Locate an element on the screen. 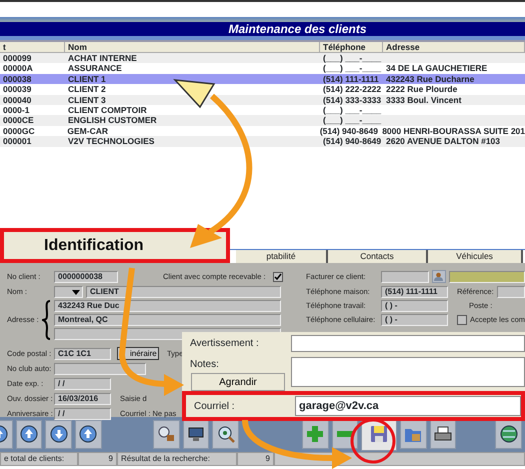 The image size is (525, 469). table-cell-text: 0000-1 is located at coordinates (16, 110).